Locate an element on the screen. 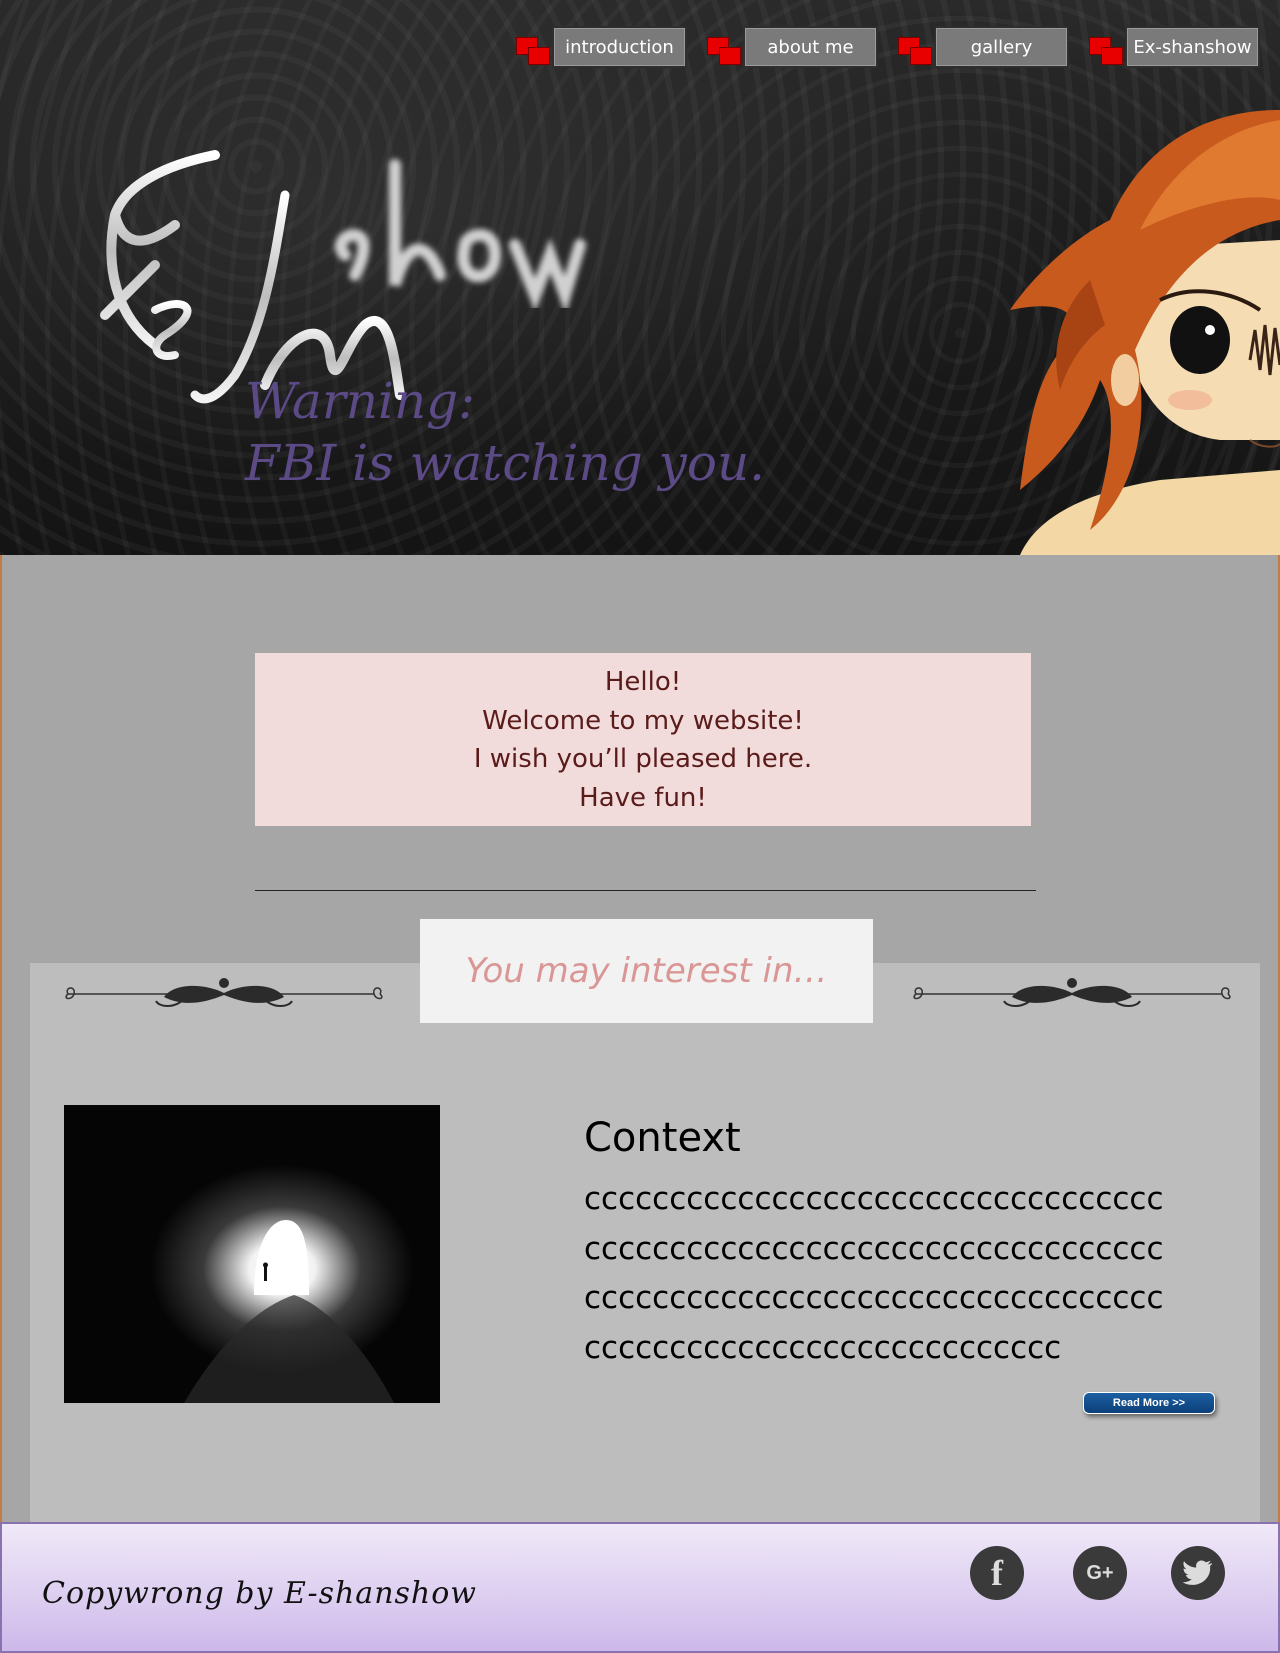 This screenshot has width=1280, height=1653. twitter-icon is located at coordinates (1198, 1573).